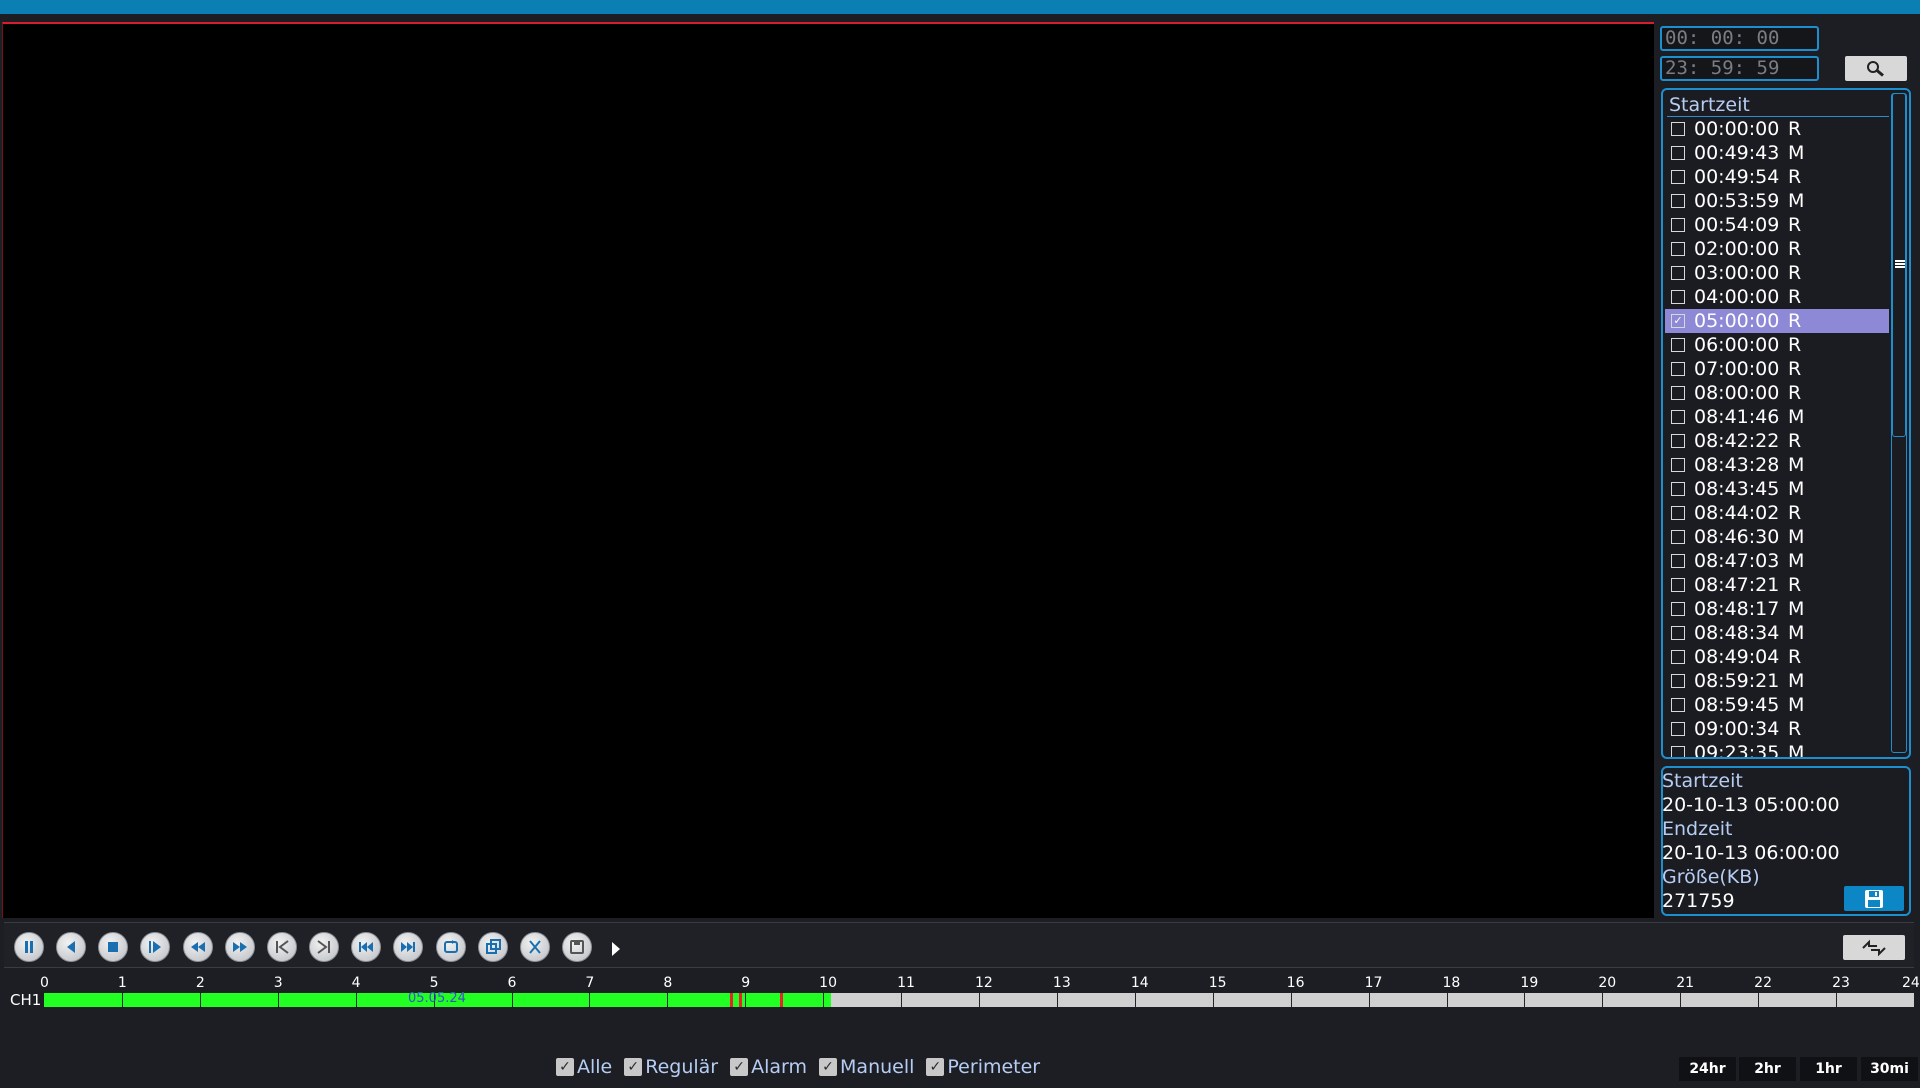  What do you see at coordinates (768, 1067) in the screenshot?
I see `filter-alarm: ✓ Alarm` at bounding box center [768, 1067].